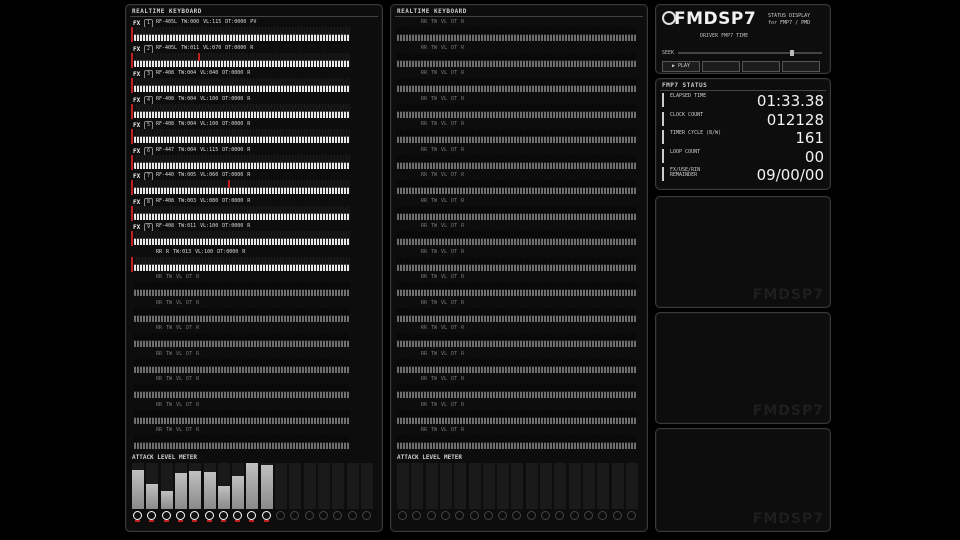 Image resolution: width=960 pixels, height=540 pixels. What do you see at coordinates (663, 118) in the screenshot?
I see `status-bar-icon` at bounding box center [663, 118].